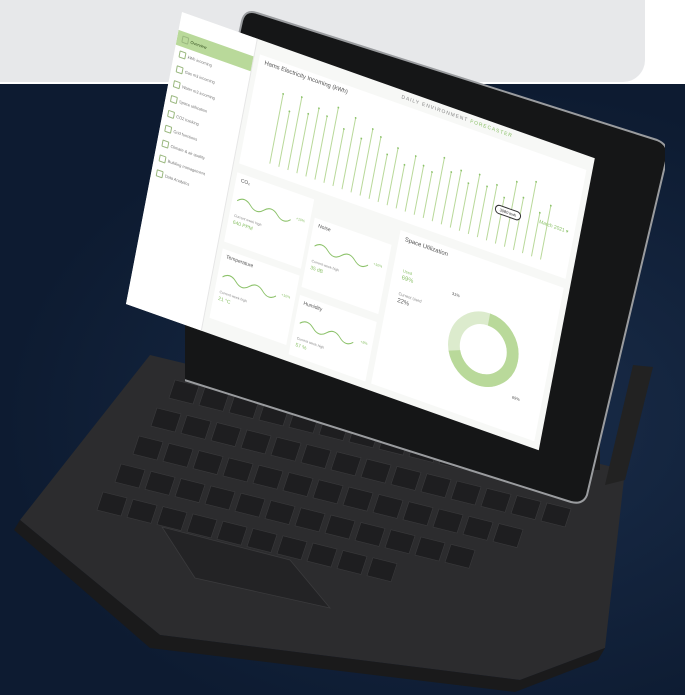 The width and height of the screenshot is (685, 695). Describe the element at coordinates (245, 182) in the screenshot. I see `metric-title: CO₂` at that location.